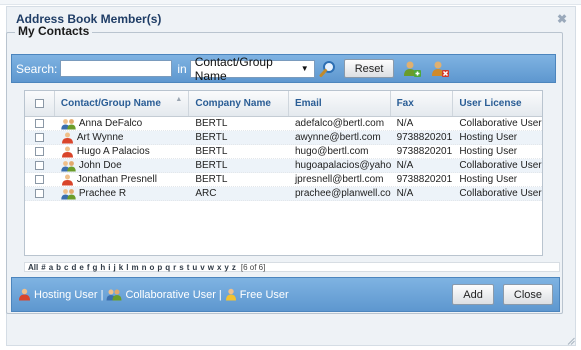  Describe the element at coordinates (122, 138) in the screenshot. I see `contact-name-cell: Art Wynne` at that location.